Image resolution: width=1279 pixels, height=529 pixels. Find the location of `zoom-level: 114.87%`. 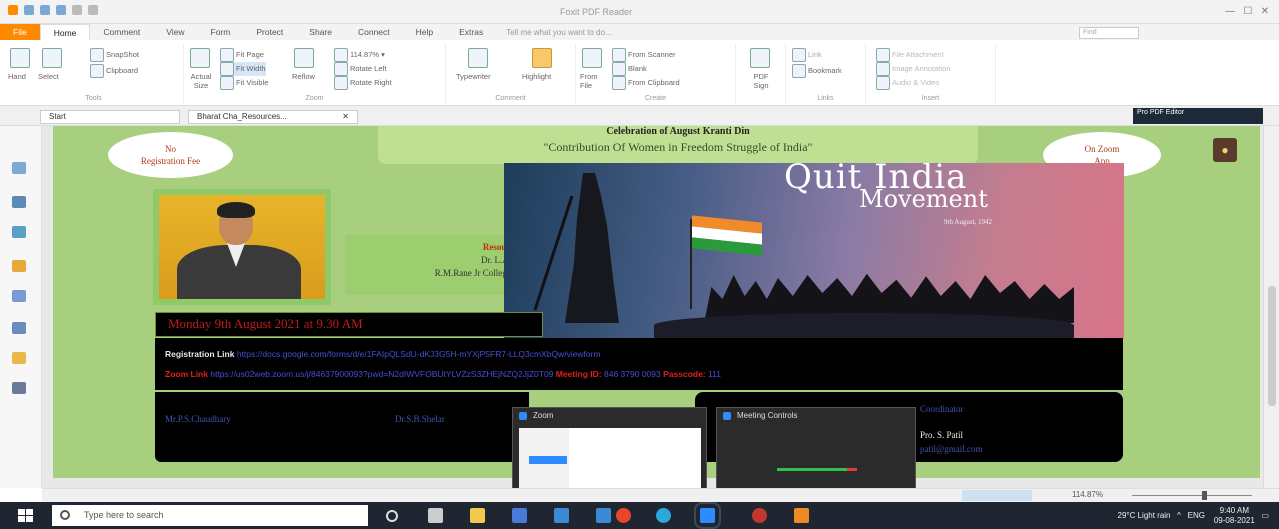

zoom-level: 114.87% is located at coordinates (1087, 494).